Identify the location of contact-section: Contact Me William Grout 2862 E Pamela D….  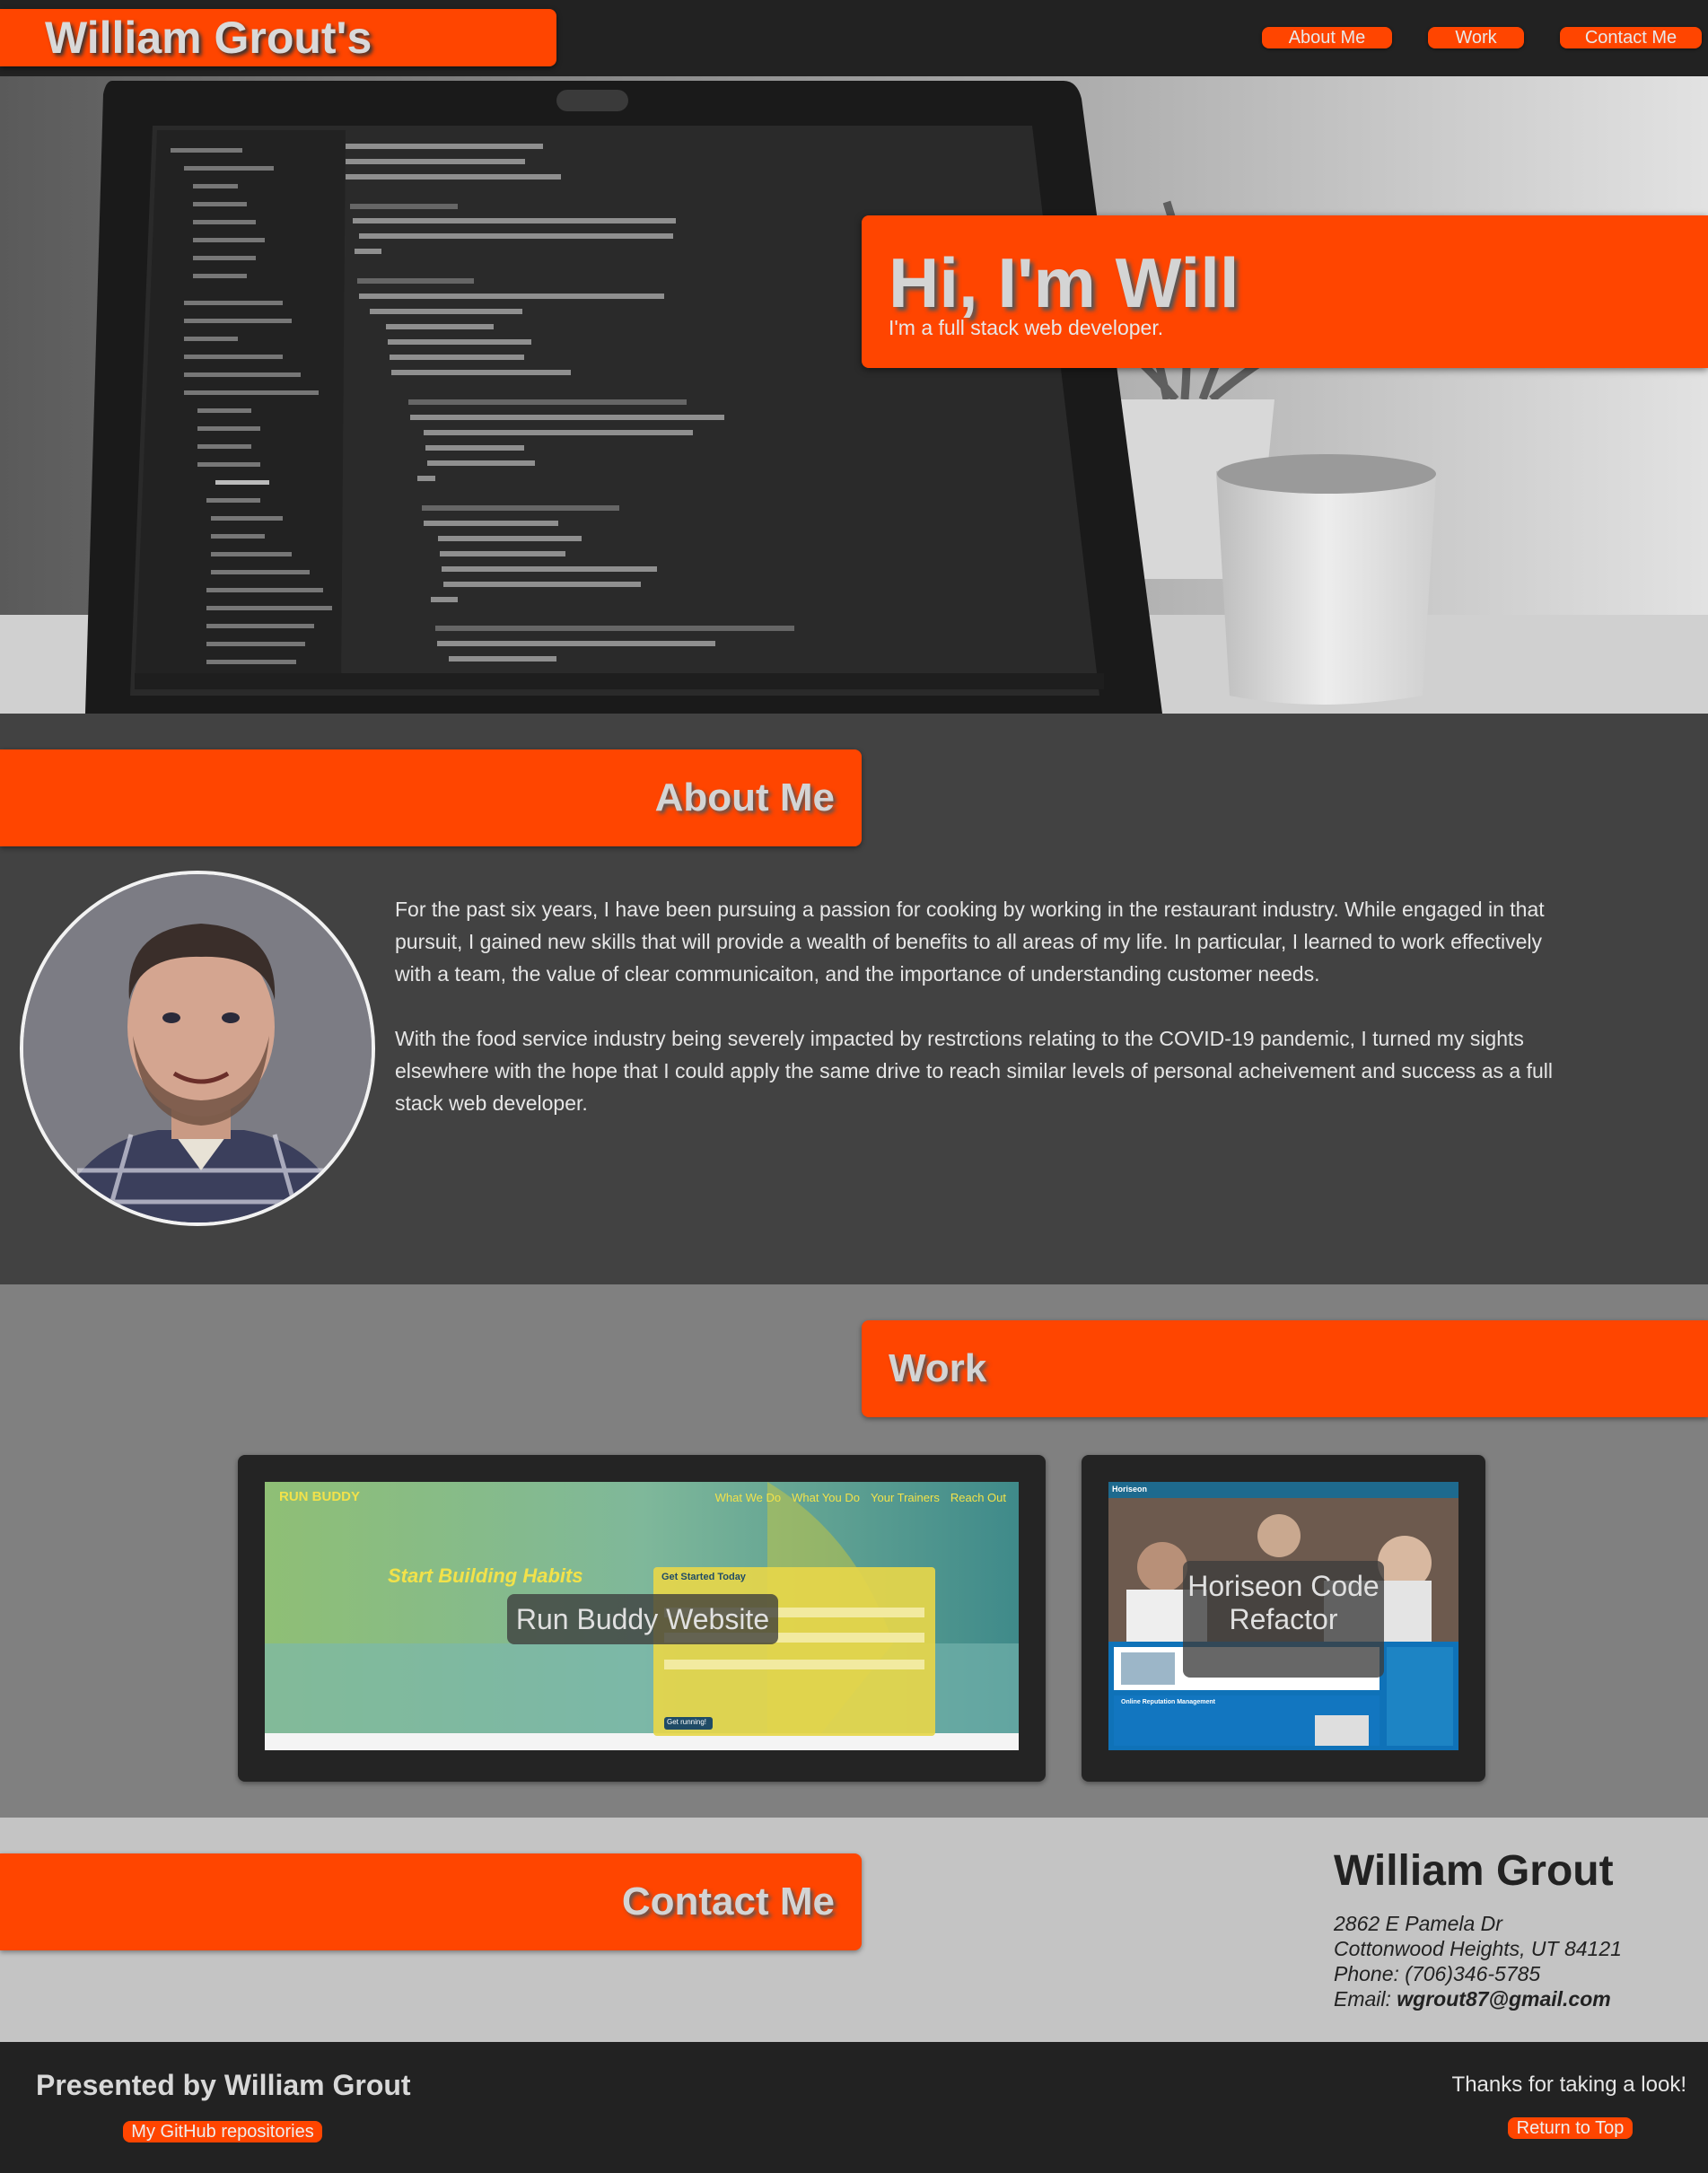
(854, 1930).